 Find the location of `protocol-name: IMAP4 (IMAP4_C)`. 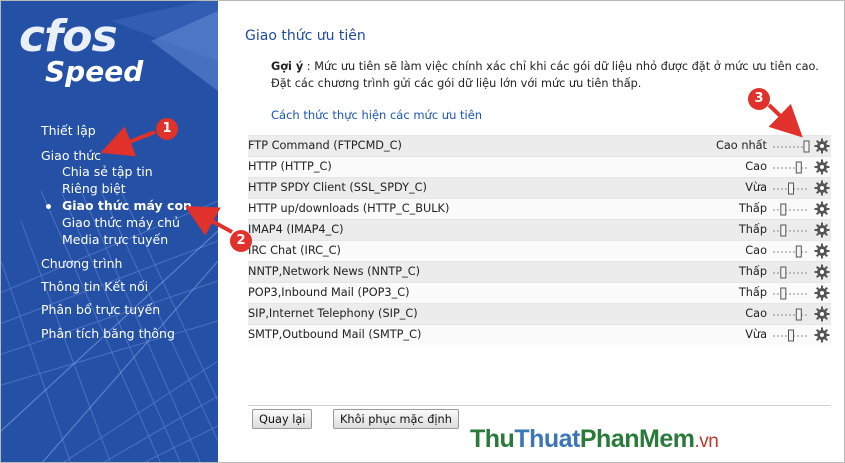

protocol-name: IMAP4 (IMAP4_C) is located at coordinates (296, 229).